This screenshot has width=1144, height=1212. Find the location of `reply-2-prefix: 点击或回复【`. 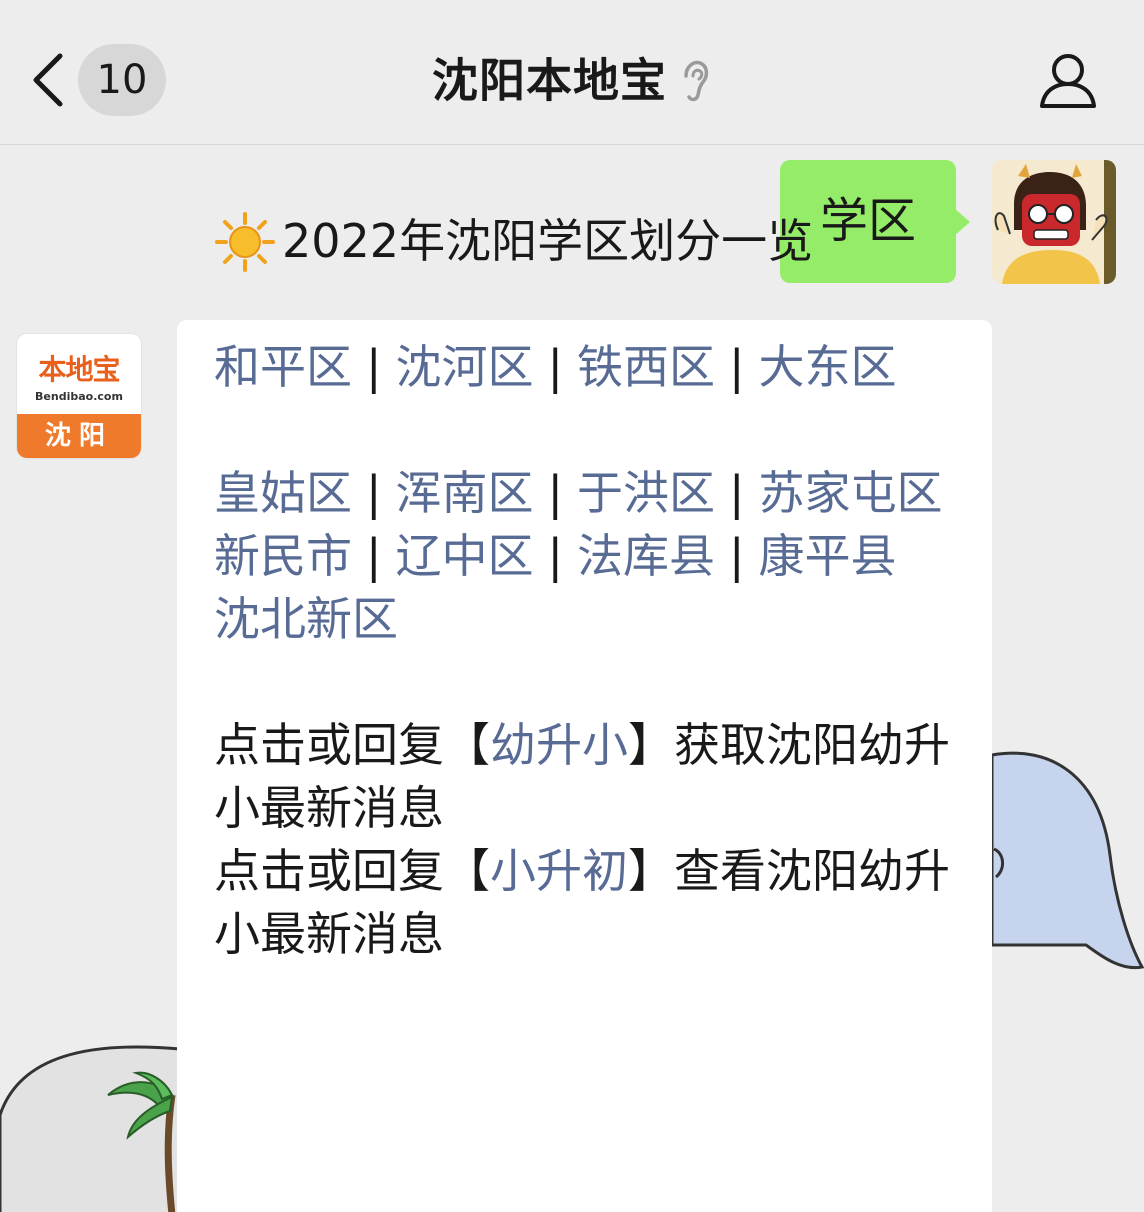

reply-2-prefix: 点击或回复【 is located at coordinates (352, 871).